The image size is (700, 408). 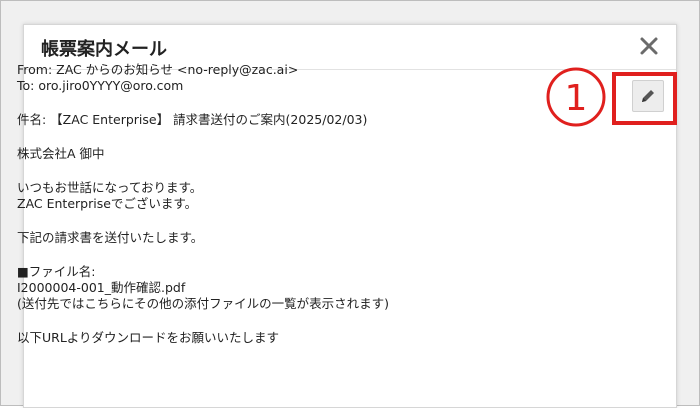 I want to click on callout-number-1: 1, so click(x=576, y=97).